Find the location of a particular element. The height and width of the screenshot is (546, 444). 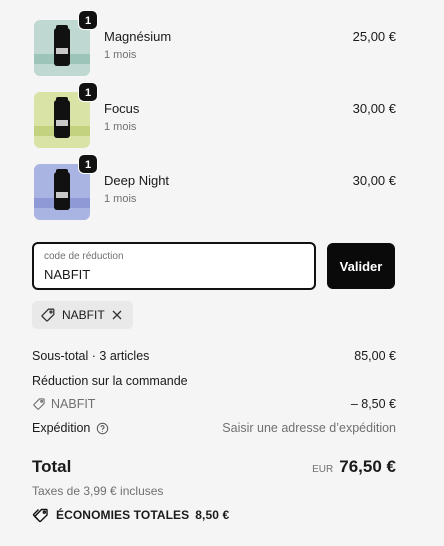

cart-item: 1 Deep Night 1 mois 30,00 € is located at coordinates (215, 187).